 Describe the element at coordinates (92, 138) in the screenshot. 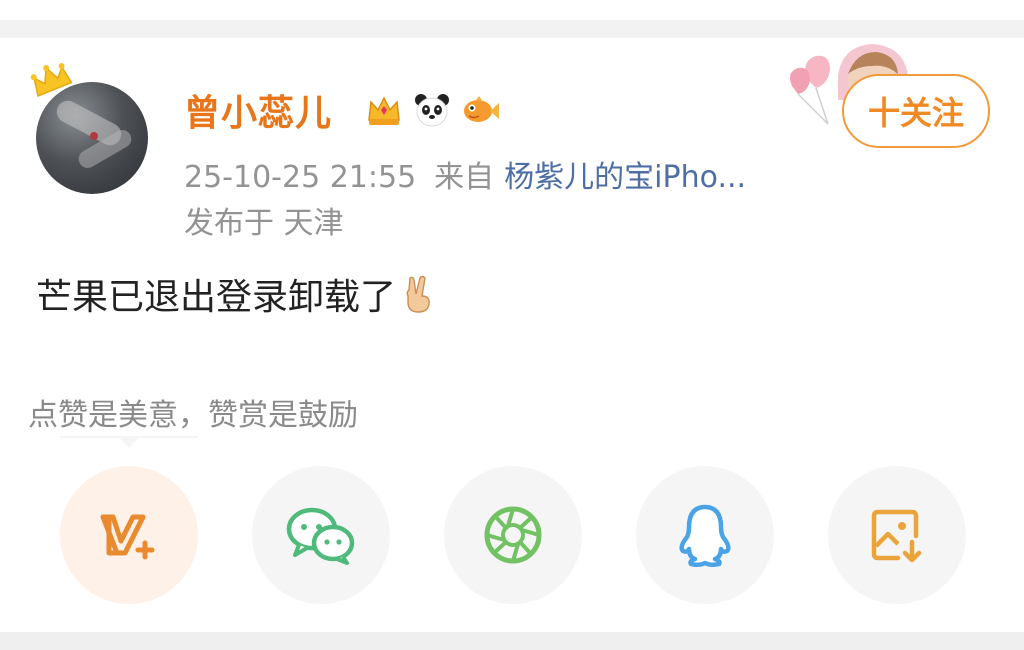

I see `avatar` at that location.